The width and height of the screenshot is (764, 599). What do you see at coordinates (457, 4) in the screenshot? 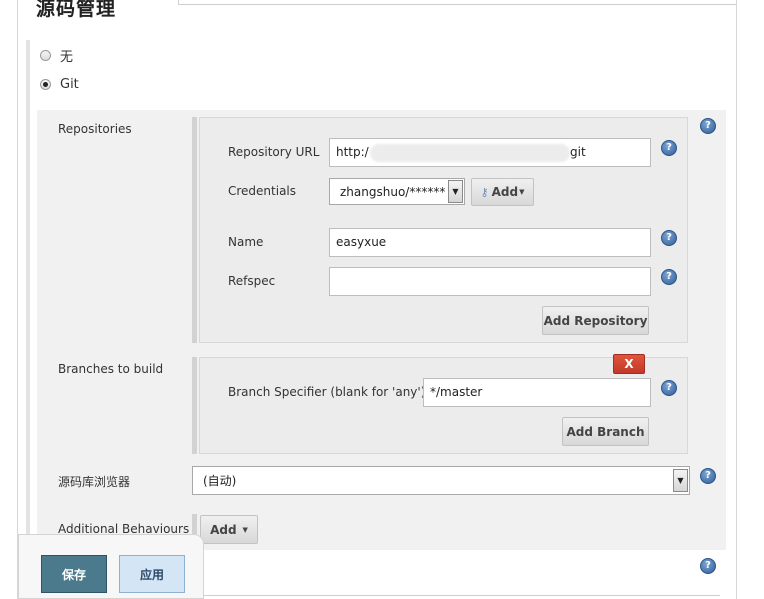
I see `tab-divider` at bounding box center [457, 4].